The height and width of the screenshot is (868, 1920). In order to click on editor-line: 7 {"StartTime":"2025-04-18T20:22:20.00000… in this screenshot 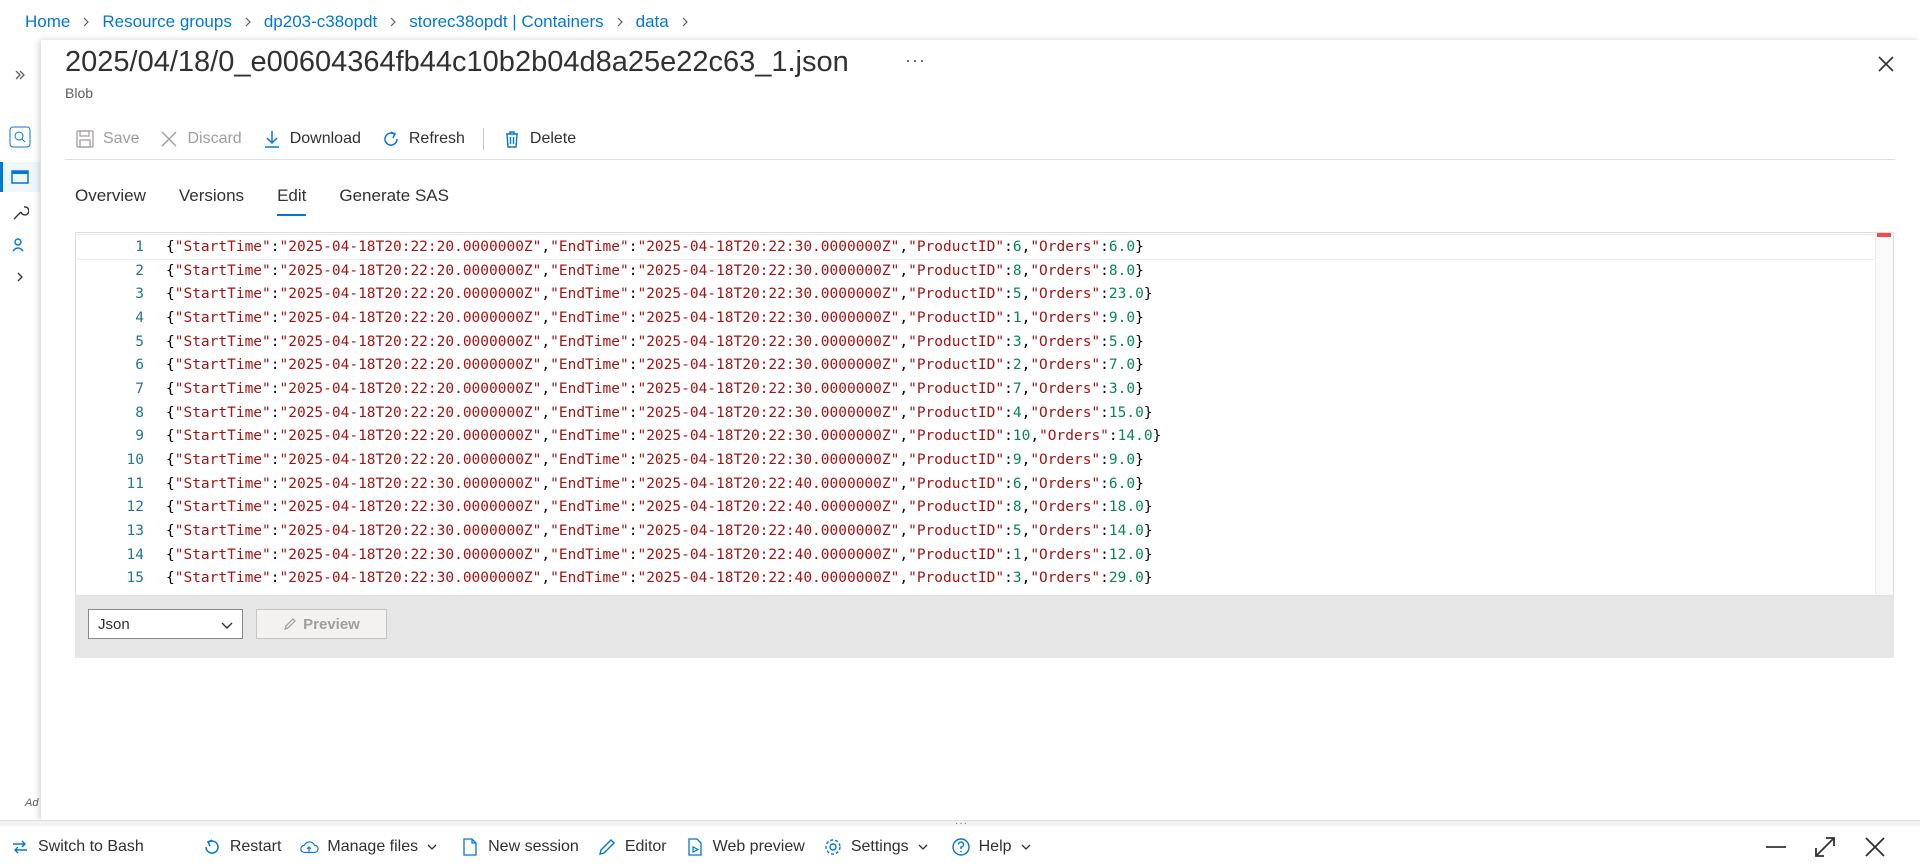, I will do `click(984, 389)`.